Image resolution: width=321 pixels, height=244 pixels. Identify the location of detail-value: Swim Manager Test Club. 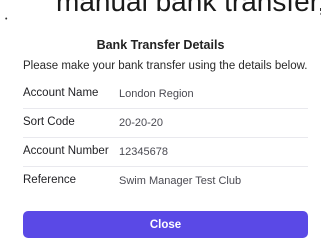
(180, 181).